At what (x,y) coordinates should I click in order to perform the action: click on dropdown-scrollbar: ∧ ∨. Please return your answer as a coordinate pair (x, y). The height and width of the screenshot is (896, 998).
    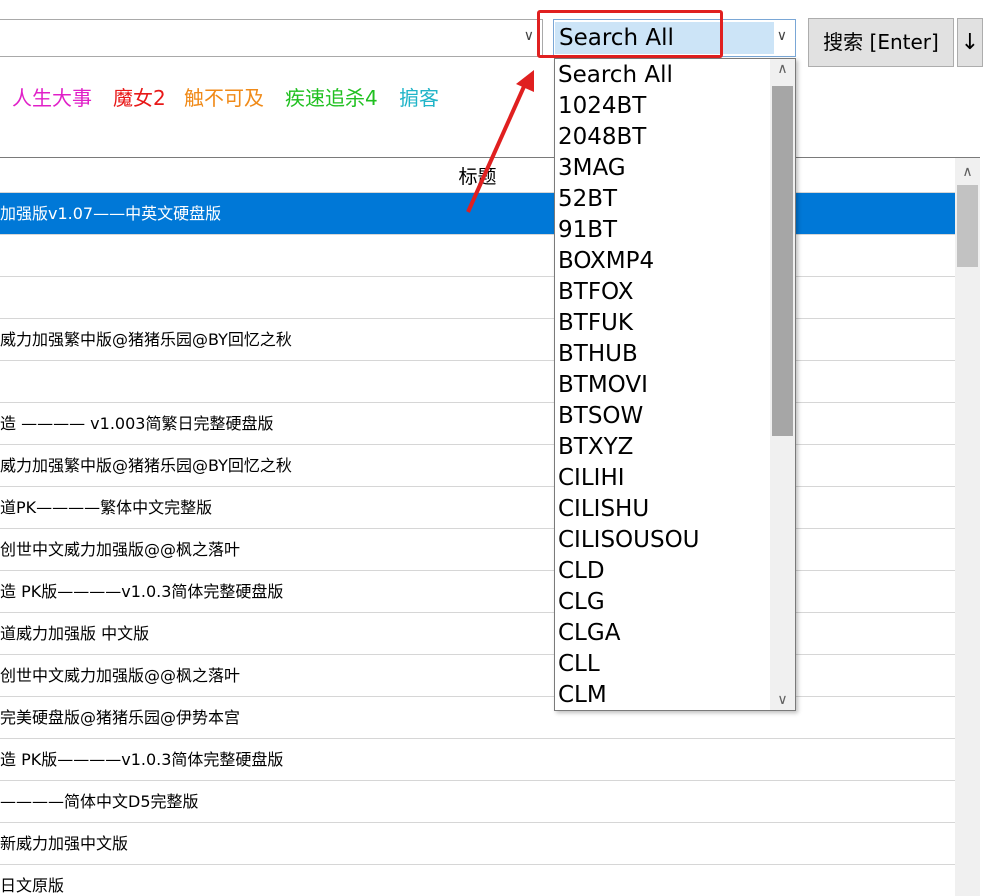
    Looking at the image, I should click on (782, 384).